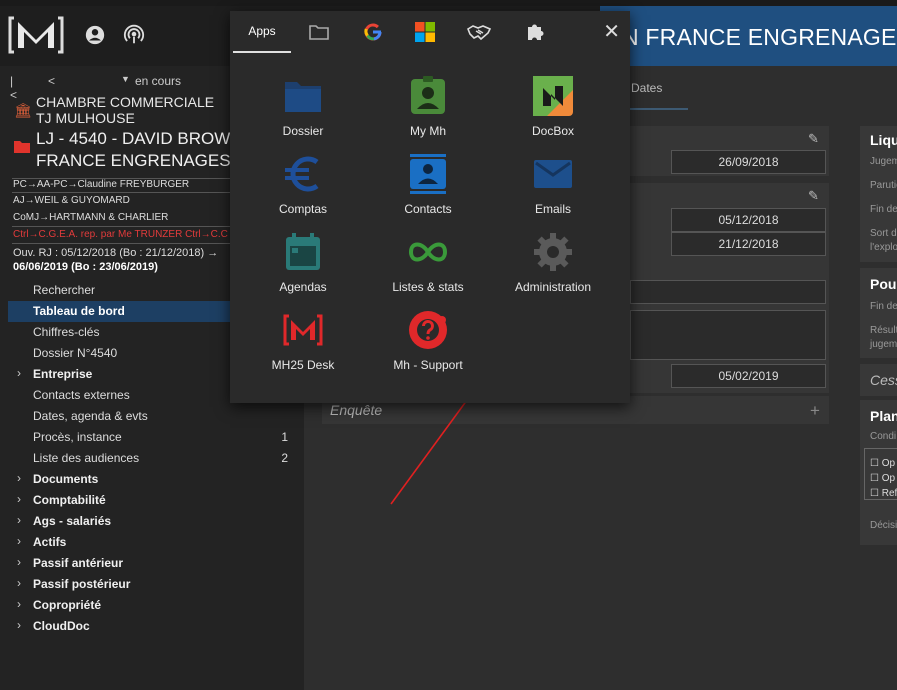 The image size is (897, 690). What do you see at coordinates (883, 233) in the screenshot?
I see `panel-label: Sort de` at bounding box center [883, 233].